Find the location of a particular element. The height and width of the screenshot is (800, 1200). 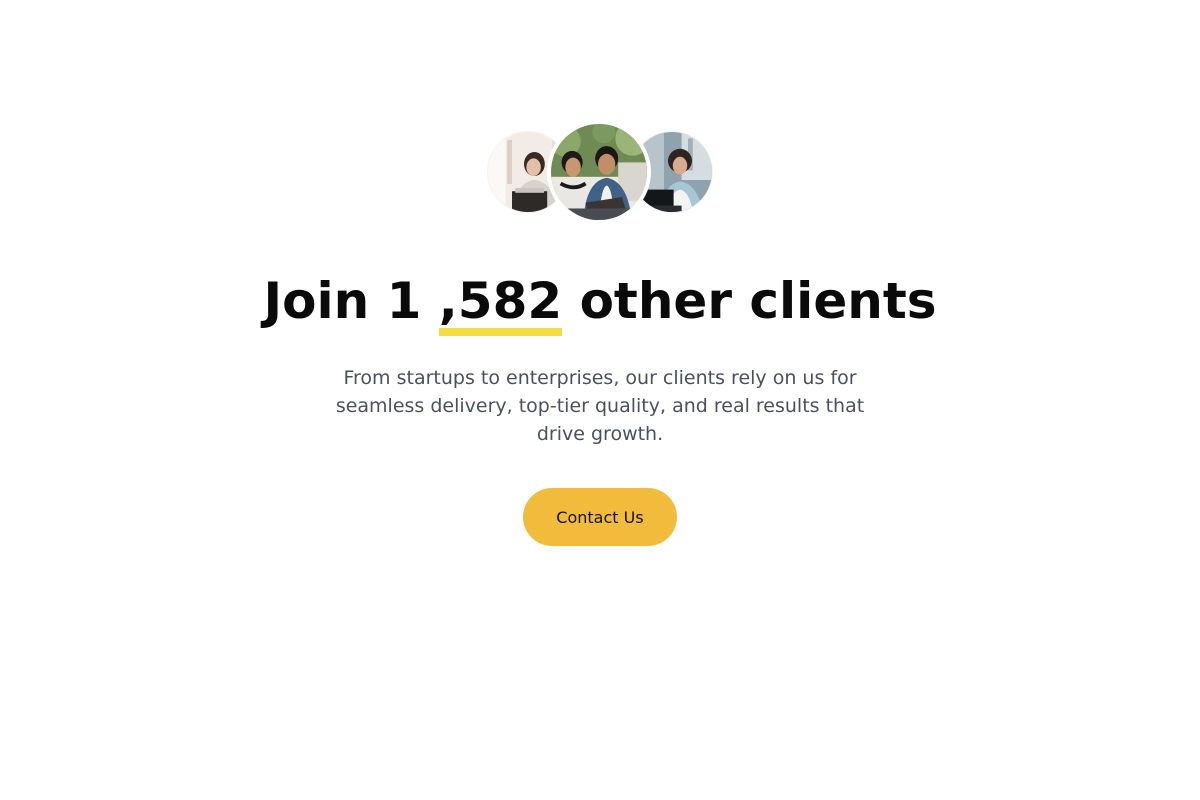

headline-client-count: ,582 is located at coordinates (500, 305).